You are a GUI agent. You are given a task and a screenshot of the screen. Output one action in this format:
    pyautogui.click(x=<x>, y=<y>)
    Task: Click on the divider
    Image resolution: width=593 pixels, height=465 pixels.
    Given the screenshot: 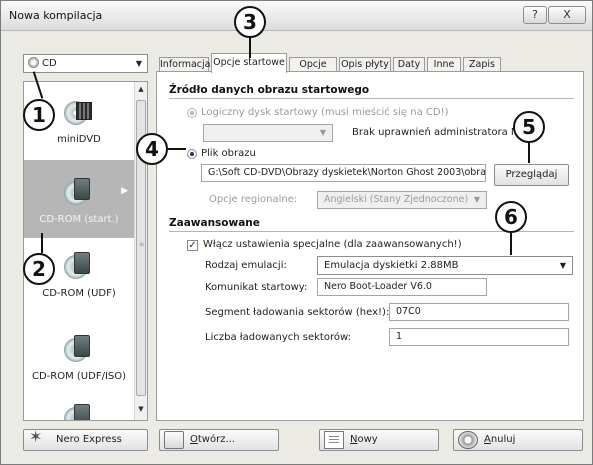 What is the action you would take?
    pyautogui.click(x=371, y=98)
    